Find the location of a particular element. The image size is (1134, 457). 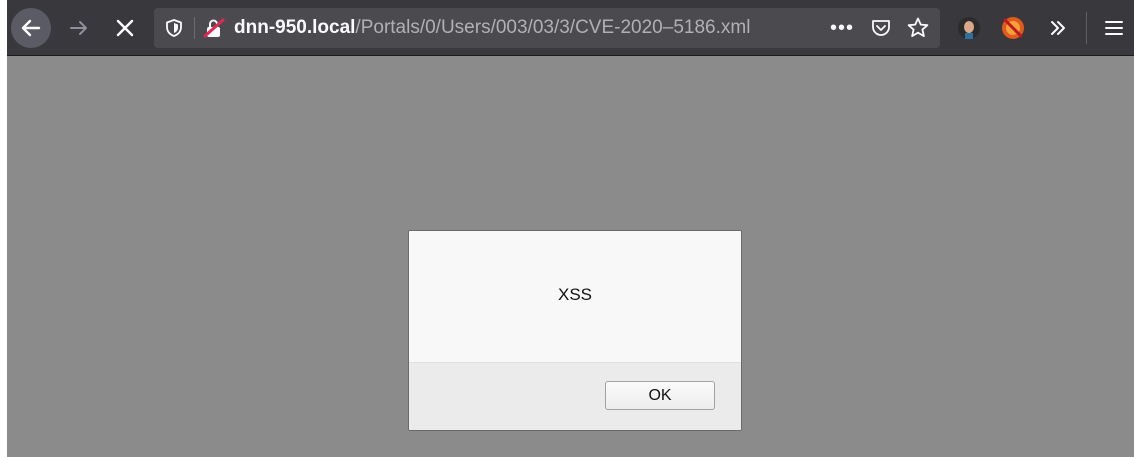

toolbar-divider is located at coordinates (1086, 28).